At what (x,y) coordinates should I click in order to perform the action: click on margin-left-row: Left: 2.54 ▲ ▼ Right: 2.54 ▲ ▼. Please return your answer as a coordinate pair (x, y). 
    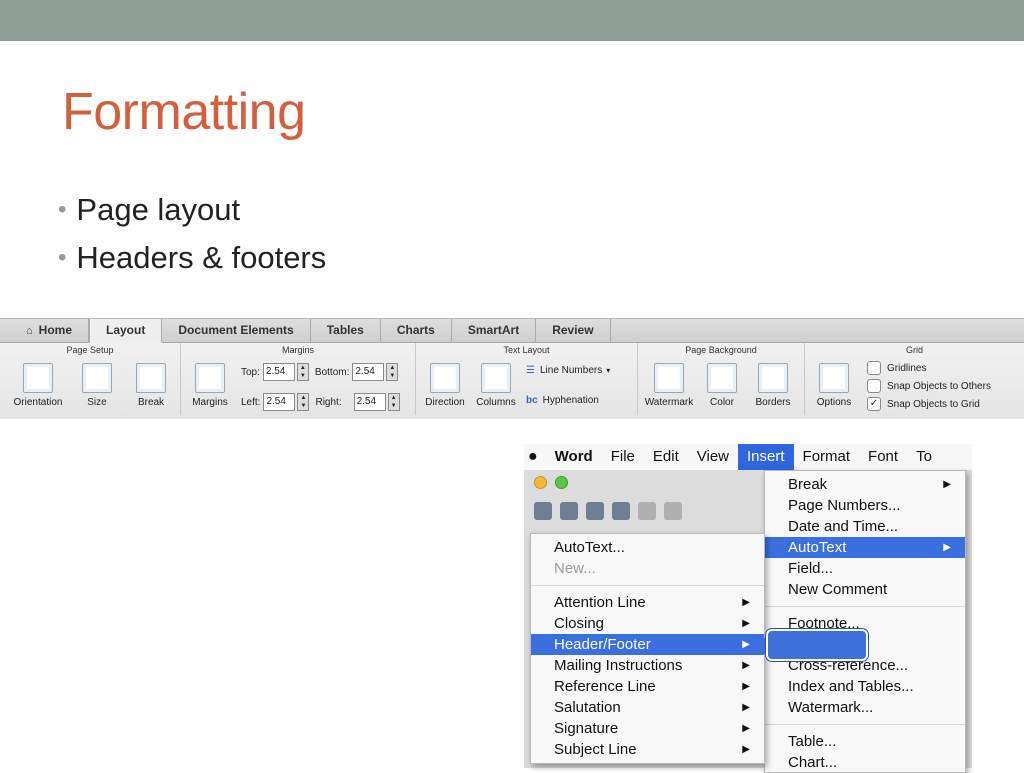
    Looking at the image, I should click on (320, 402).